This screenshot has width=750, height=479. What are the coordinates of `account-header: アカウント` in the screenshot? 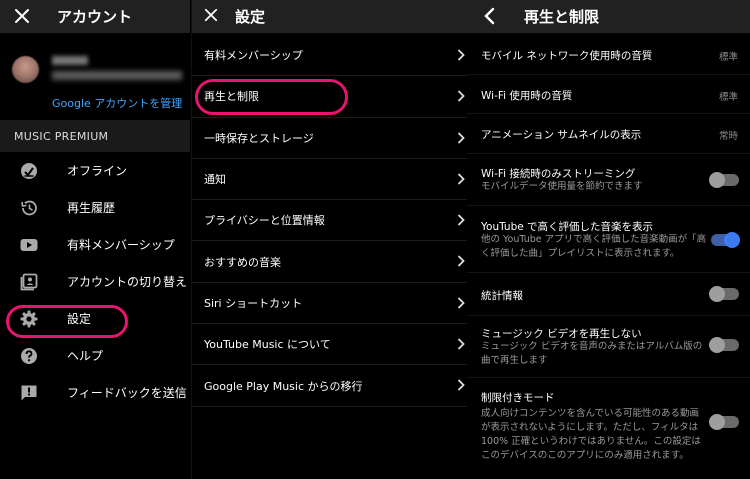 It's located at (95, 16).